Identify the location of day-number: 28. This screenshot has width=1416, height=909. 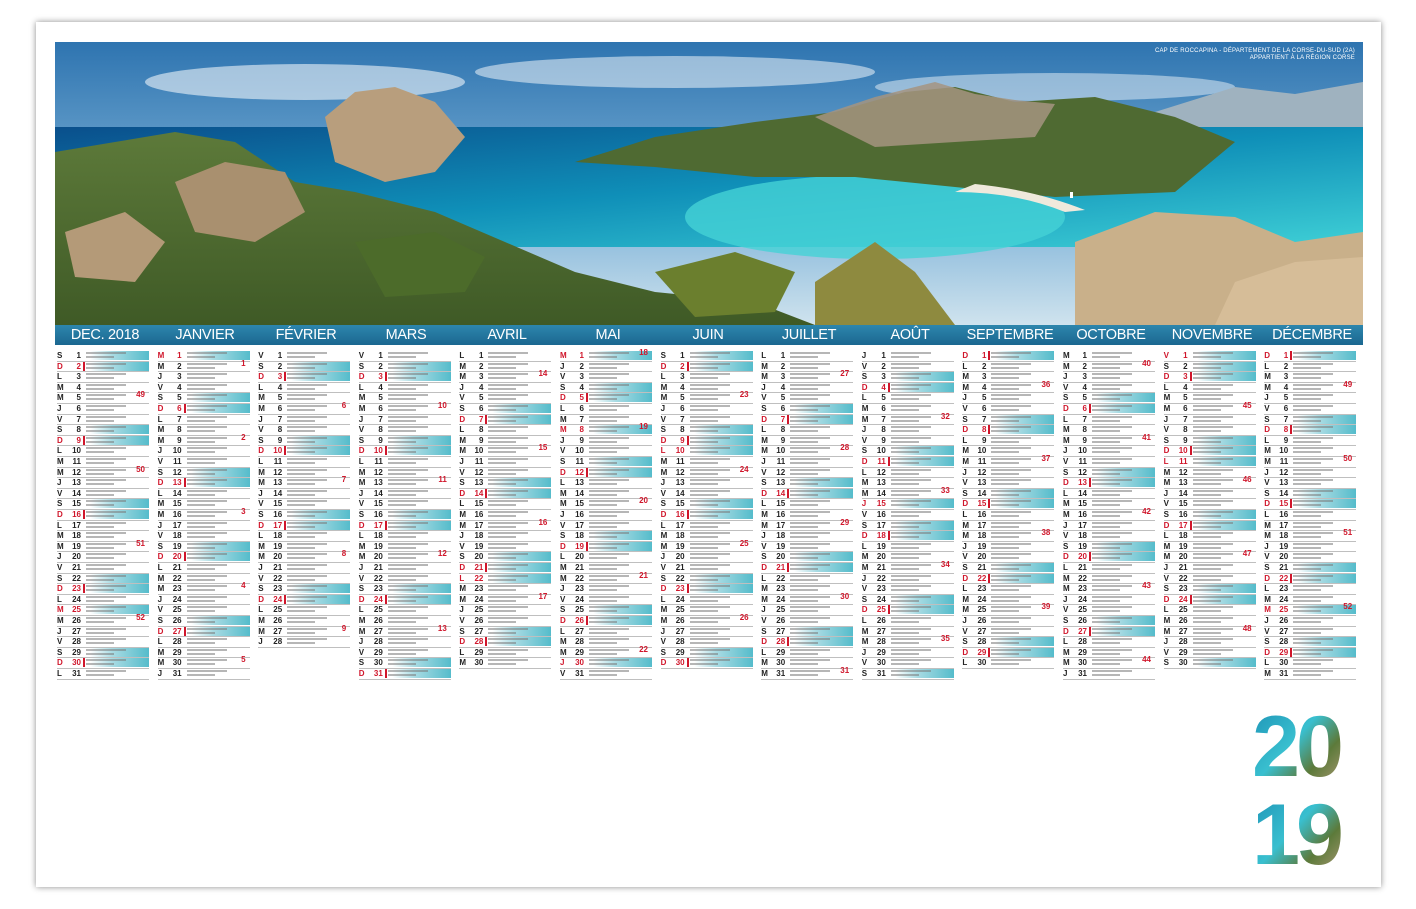
(1284, 642).